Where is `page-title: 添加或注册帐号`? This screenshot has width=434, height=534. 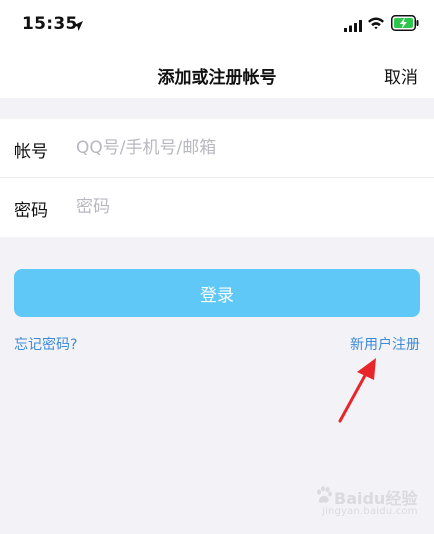 page-title: 添加或注册帐号 is located at coordinates (217, 78).